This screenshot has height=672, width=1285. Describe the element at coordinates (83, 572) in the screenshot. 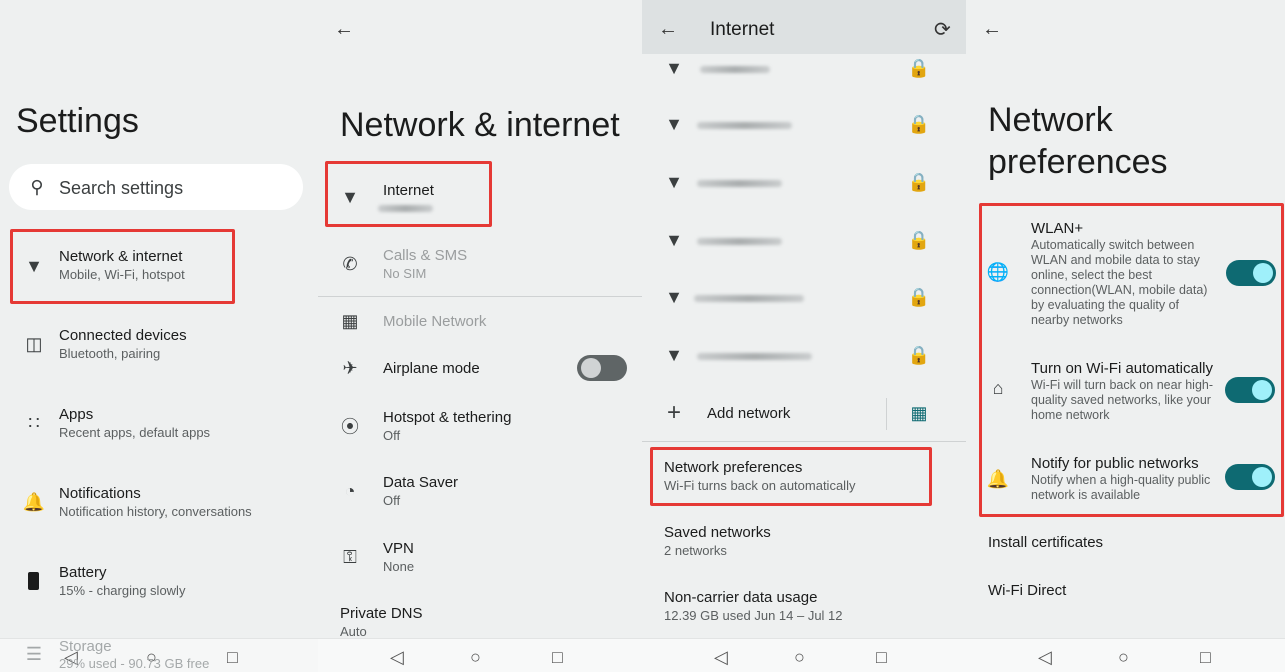

I see `item-label: Battery` at that location.